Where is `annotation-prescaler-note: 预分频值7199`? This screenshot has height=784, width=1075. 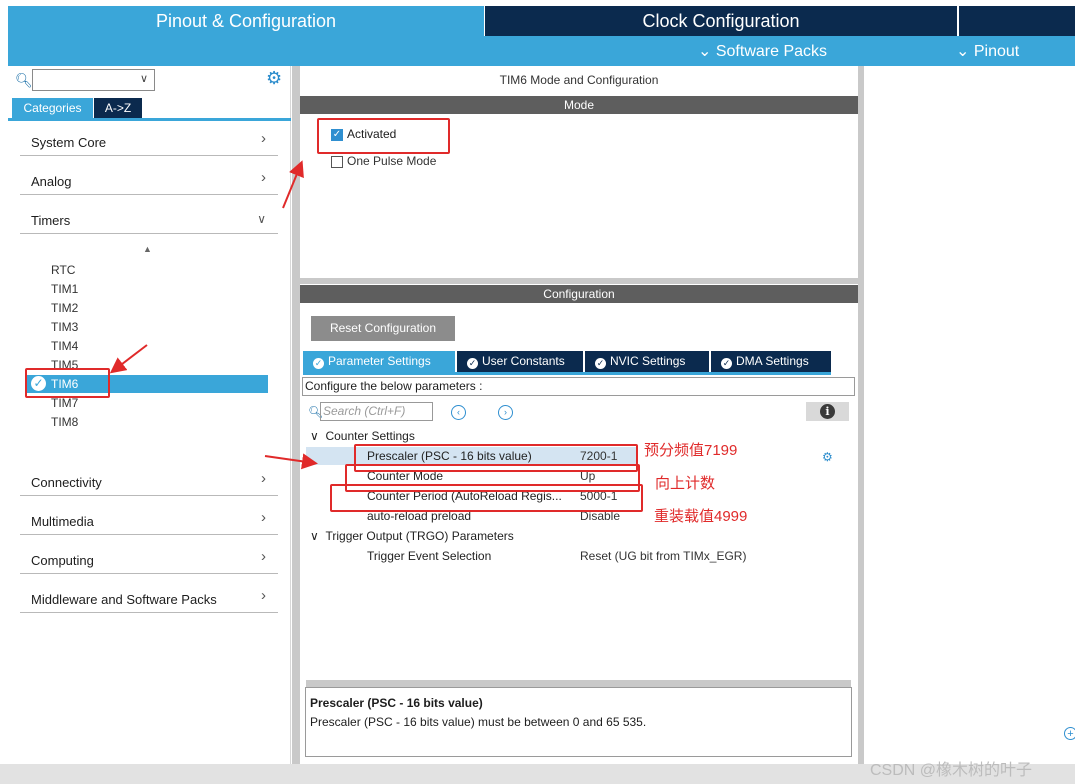 annotation-prescaler-note: 预分频值7199 is located at coordinates (691, 450).